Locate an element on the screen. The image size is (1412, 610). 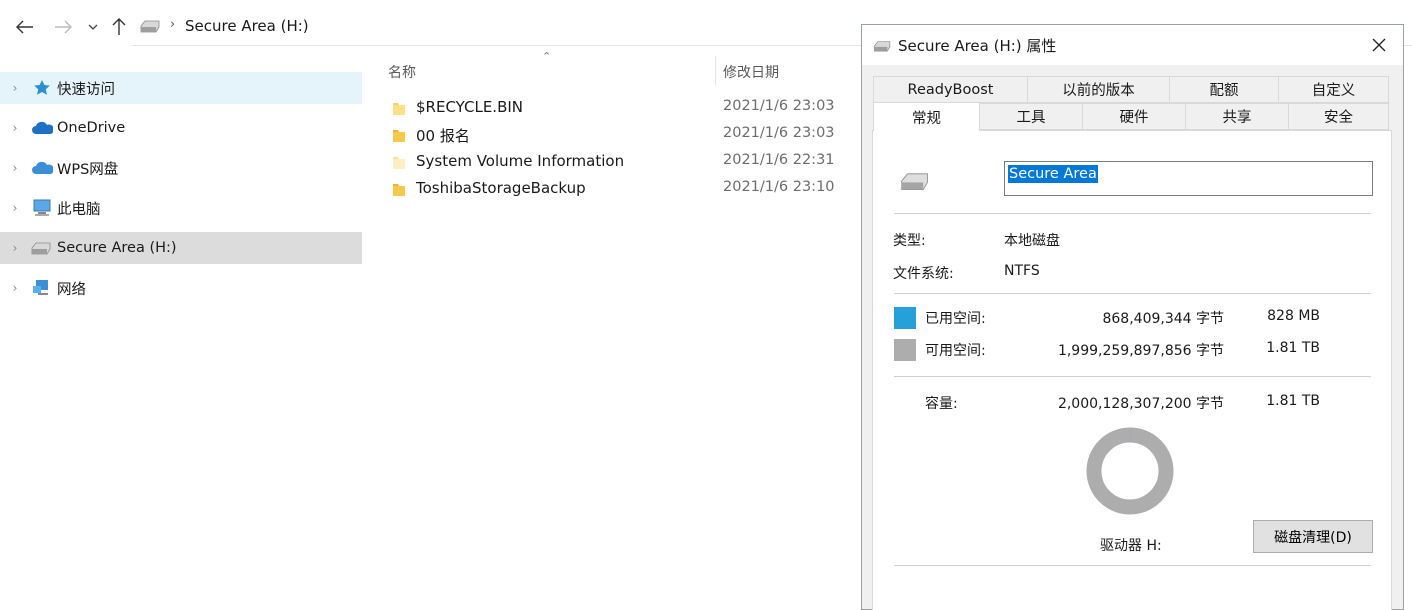
free-space-label: 可用空间: is located at coordinates (955, 351).